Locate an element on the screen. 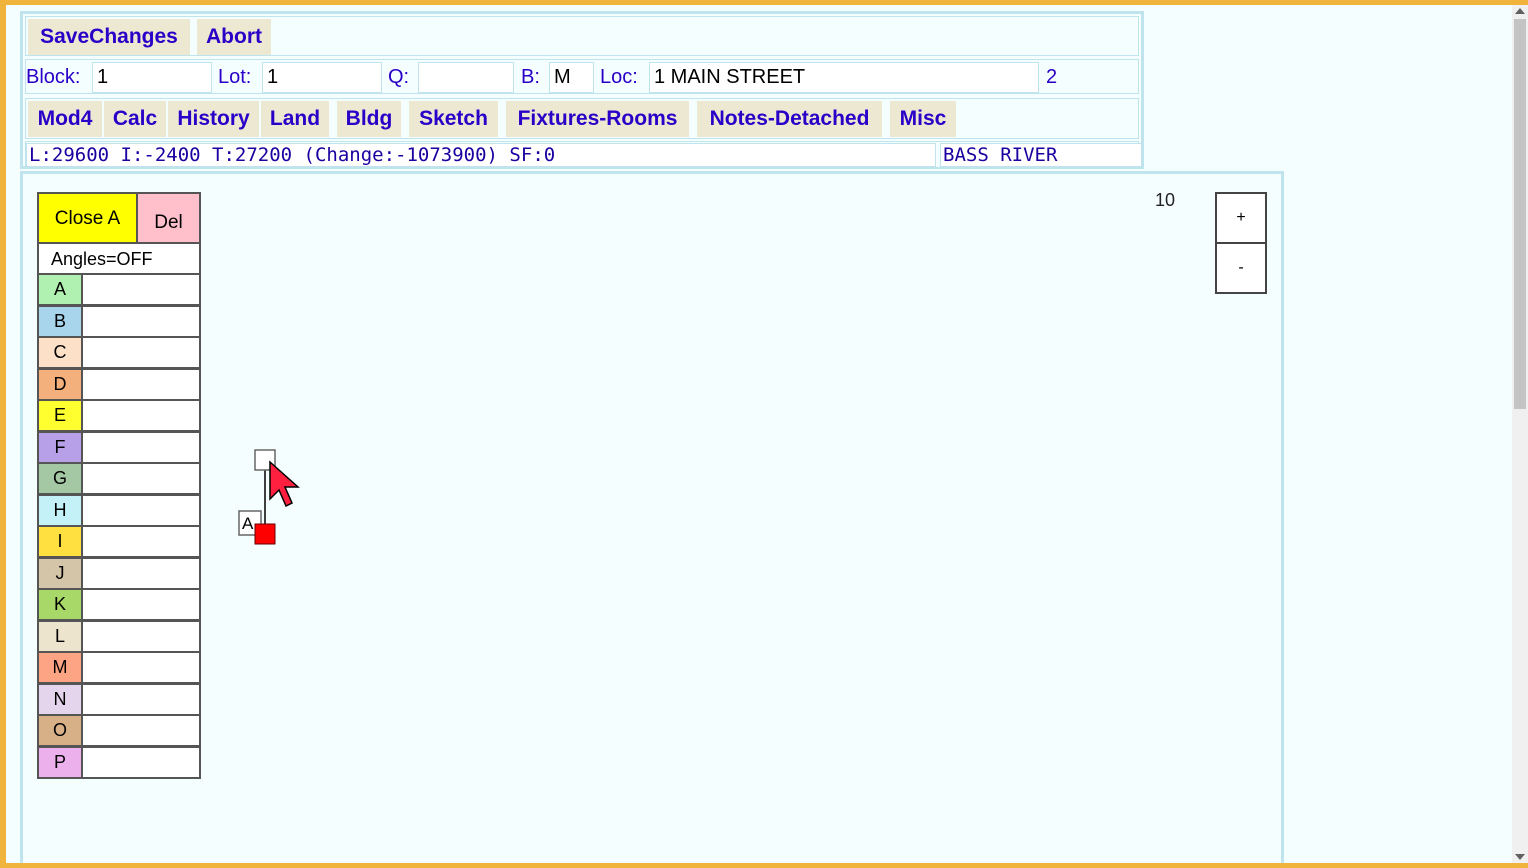 The image size is (1528, 868). scroll-up-icon is located at coordinates (1520, 11).